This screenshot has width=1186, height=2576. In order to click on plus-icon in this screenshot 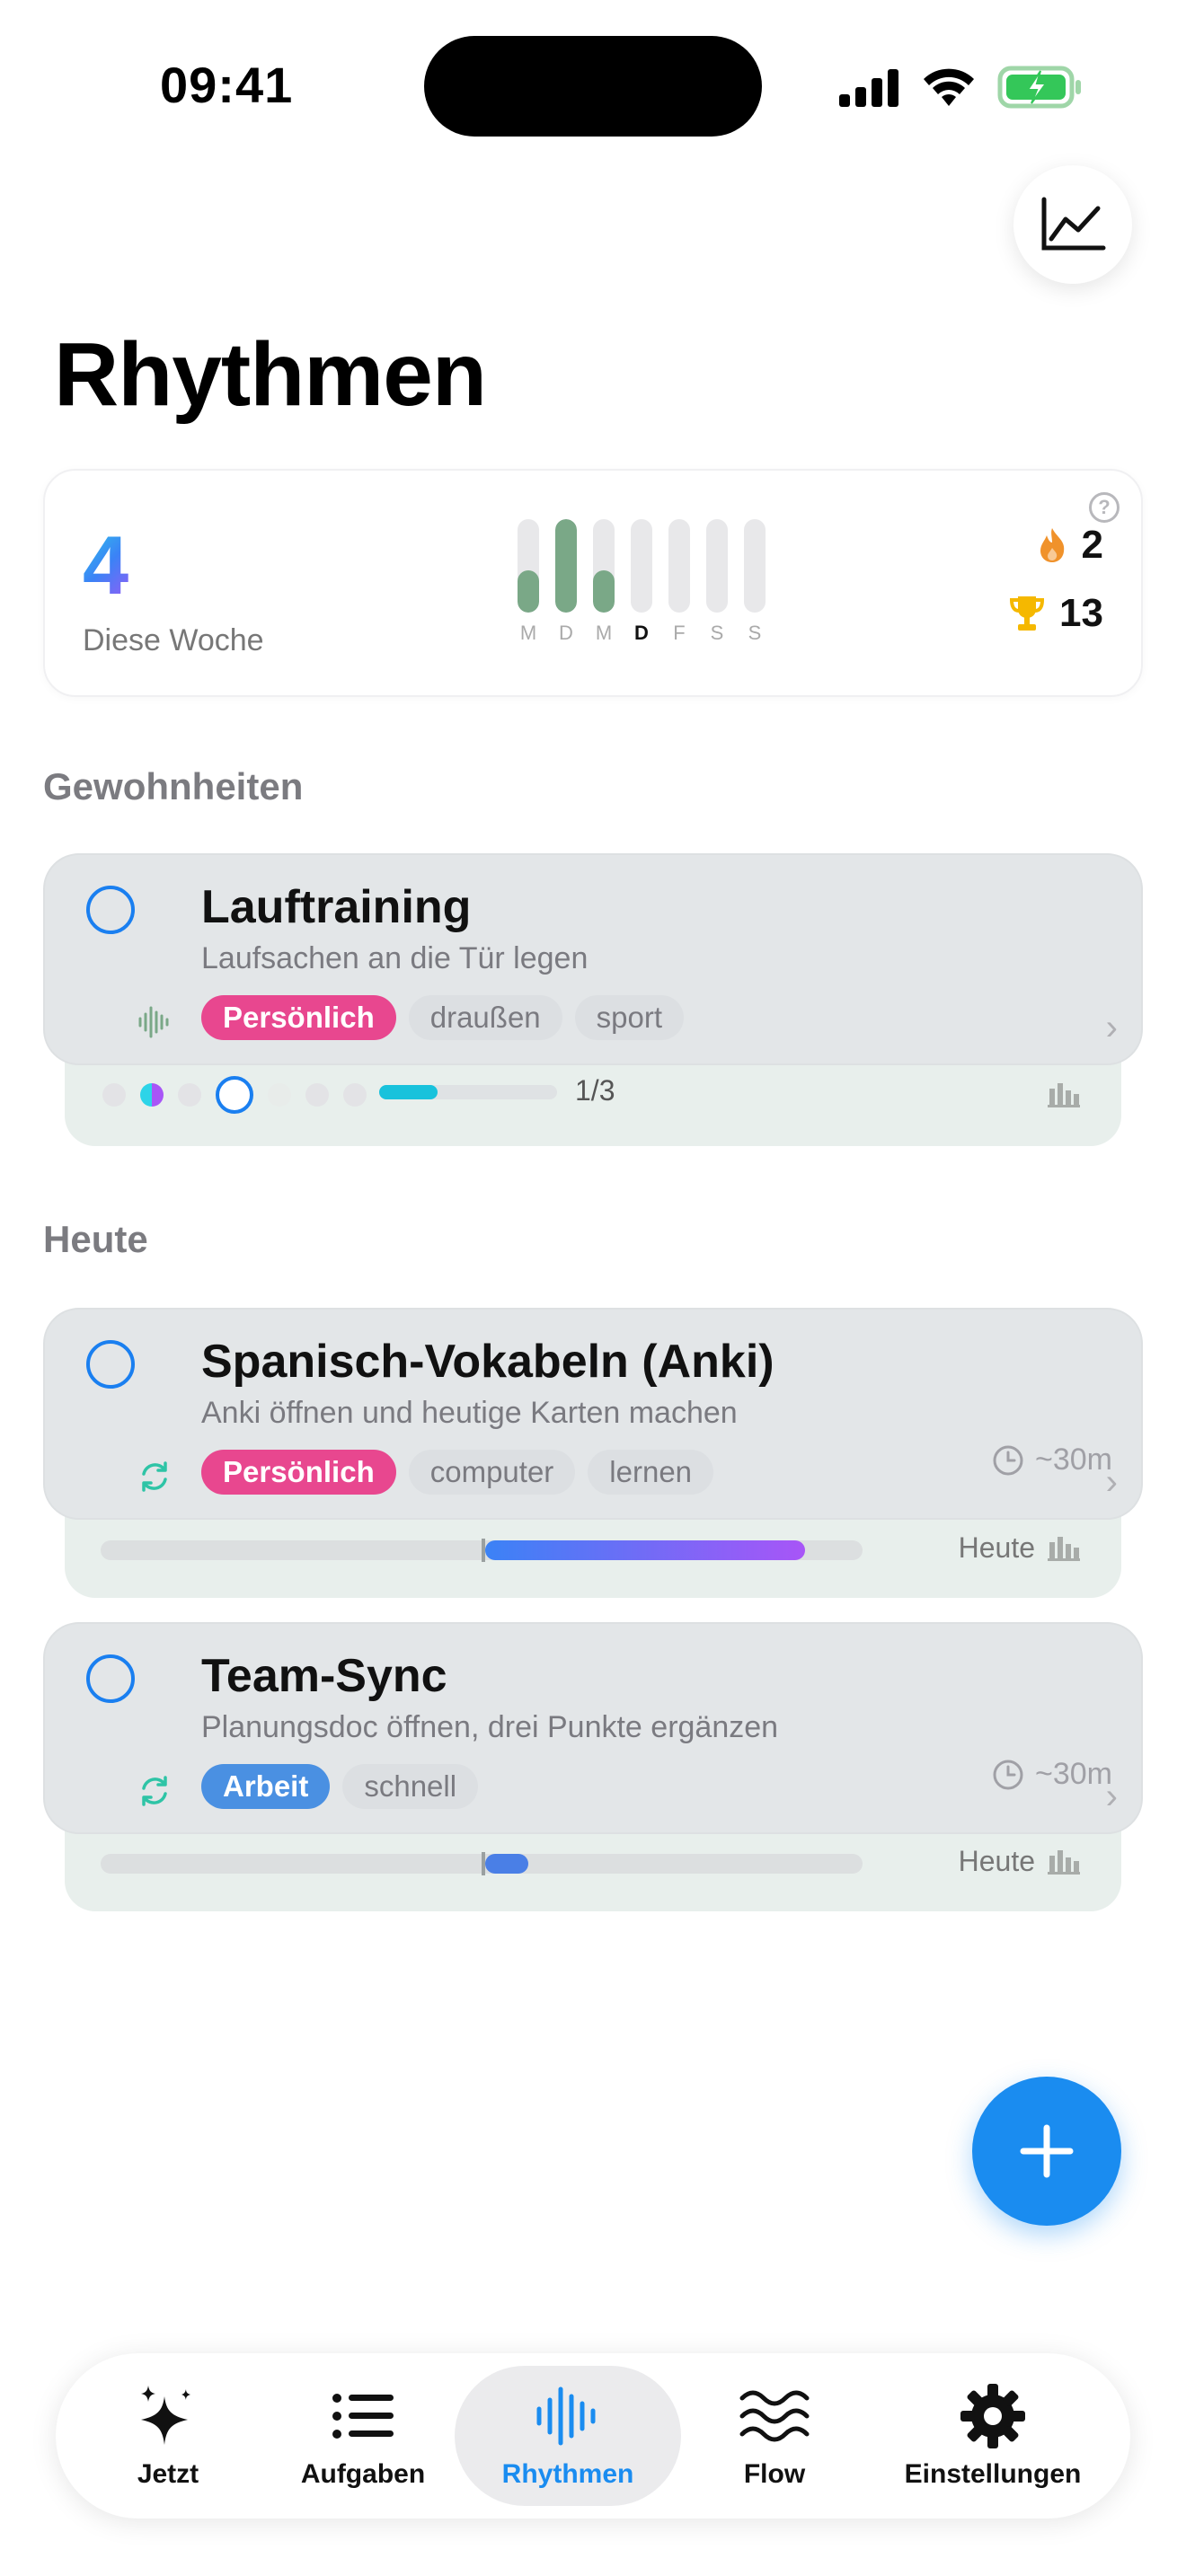, I will do `click(1047, 2151)`.